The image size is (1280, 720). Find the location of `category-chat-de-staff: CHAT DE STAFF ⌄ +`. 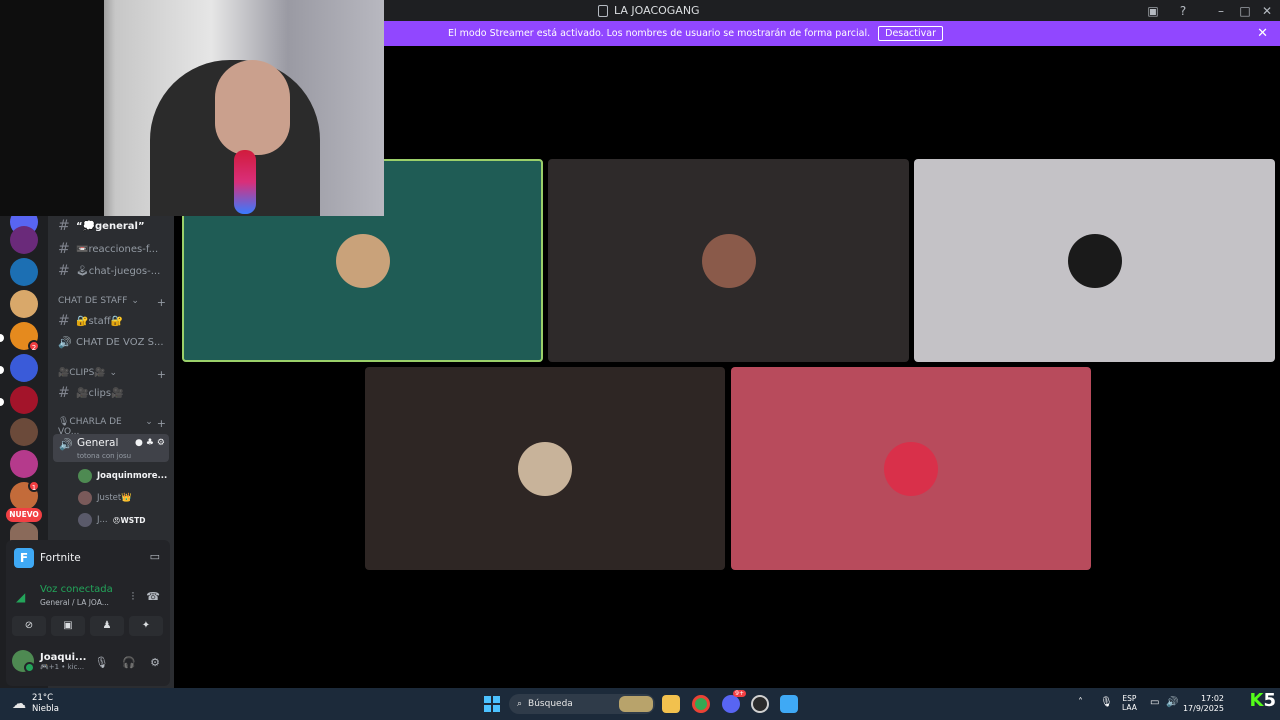

category-chat-de-staff: CHAT DE STAFF ⌄ + is located at coordinates (112, 302).